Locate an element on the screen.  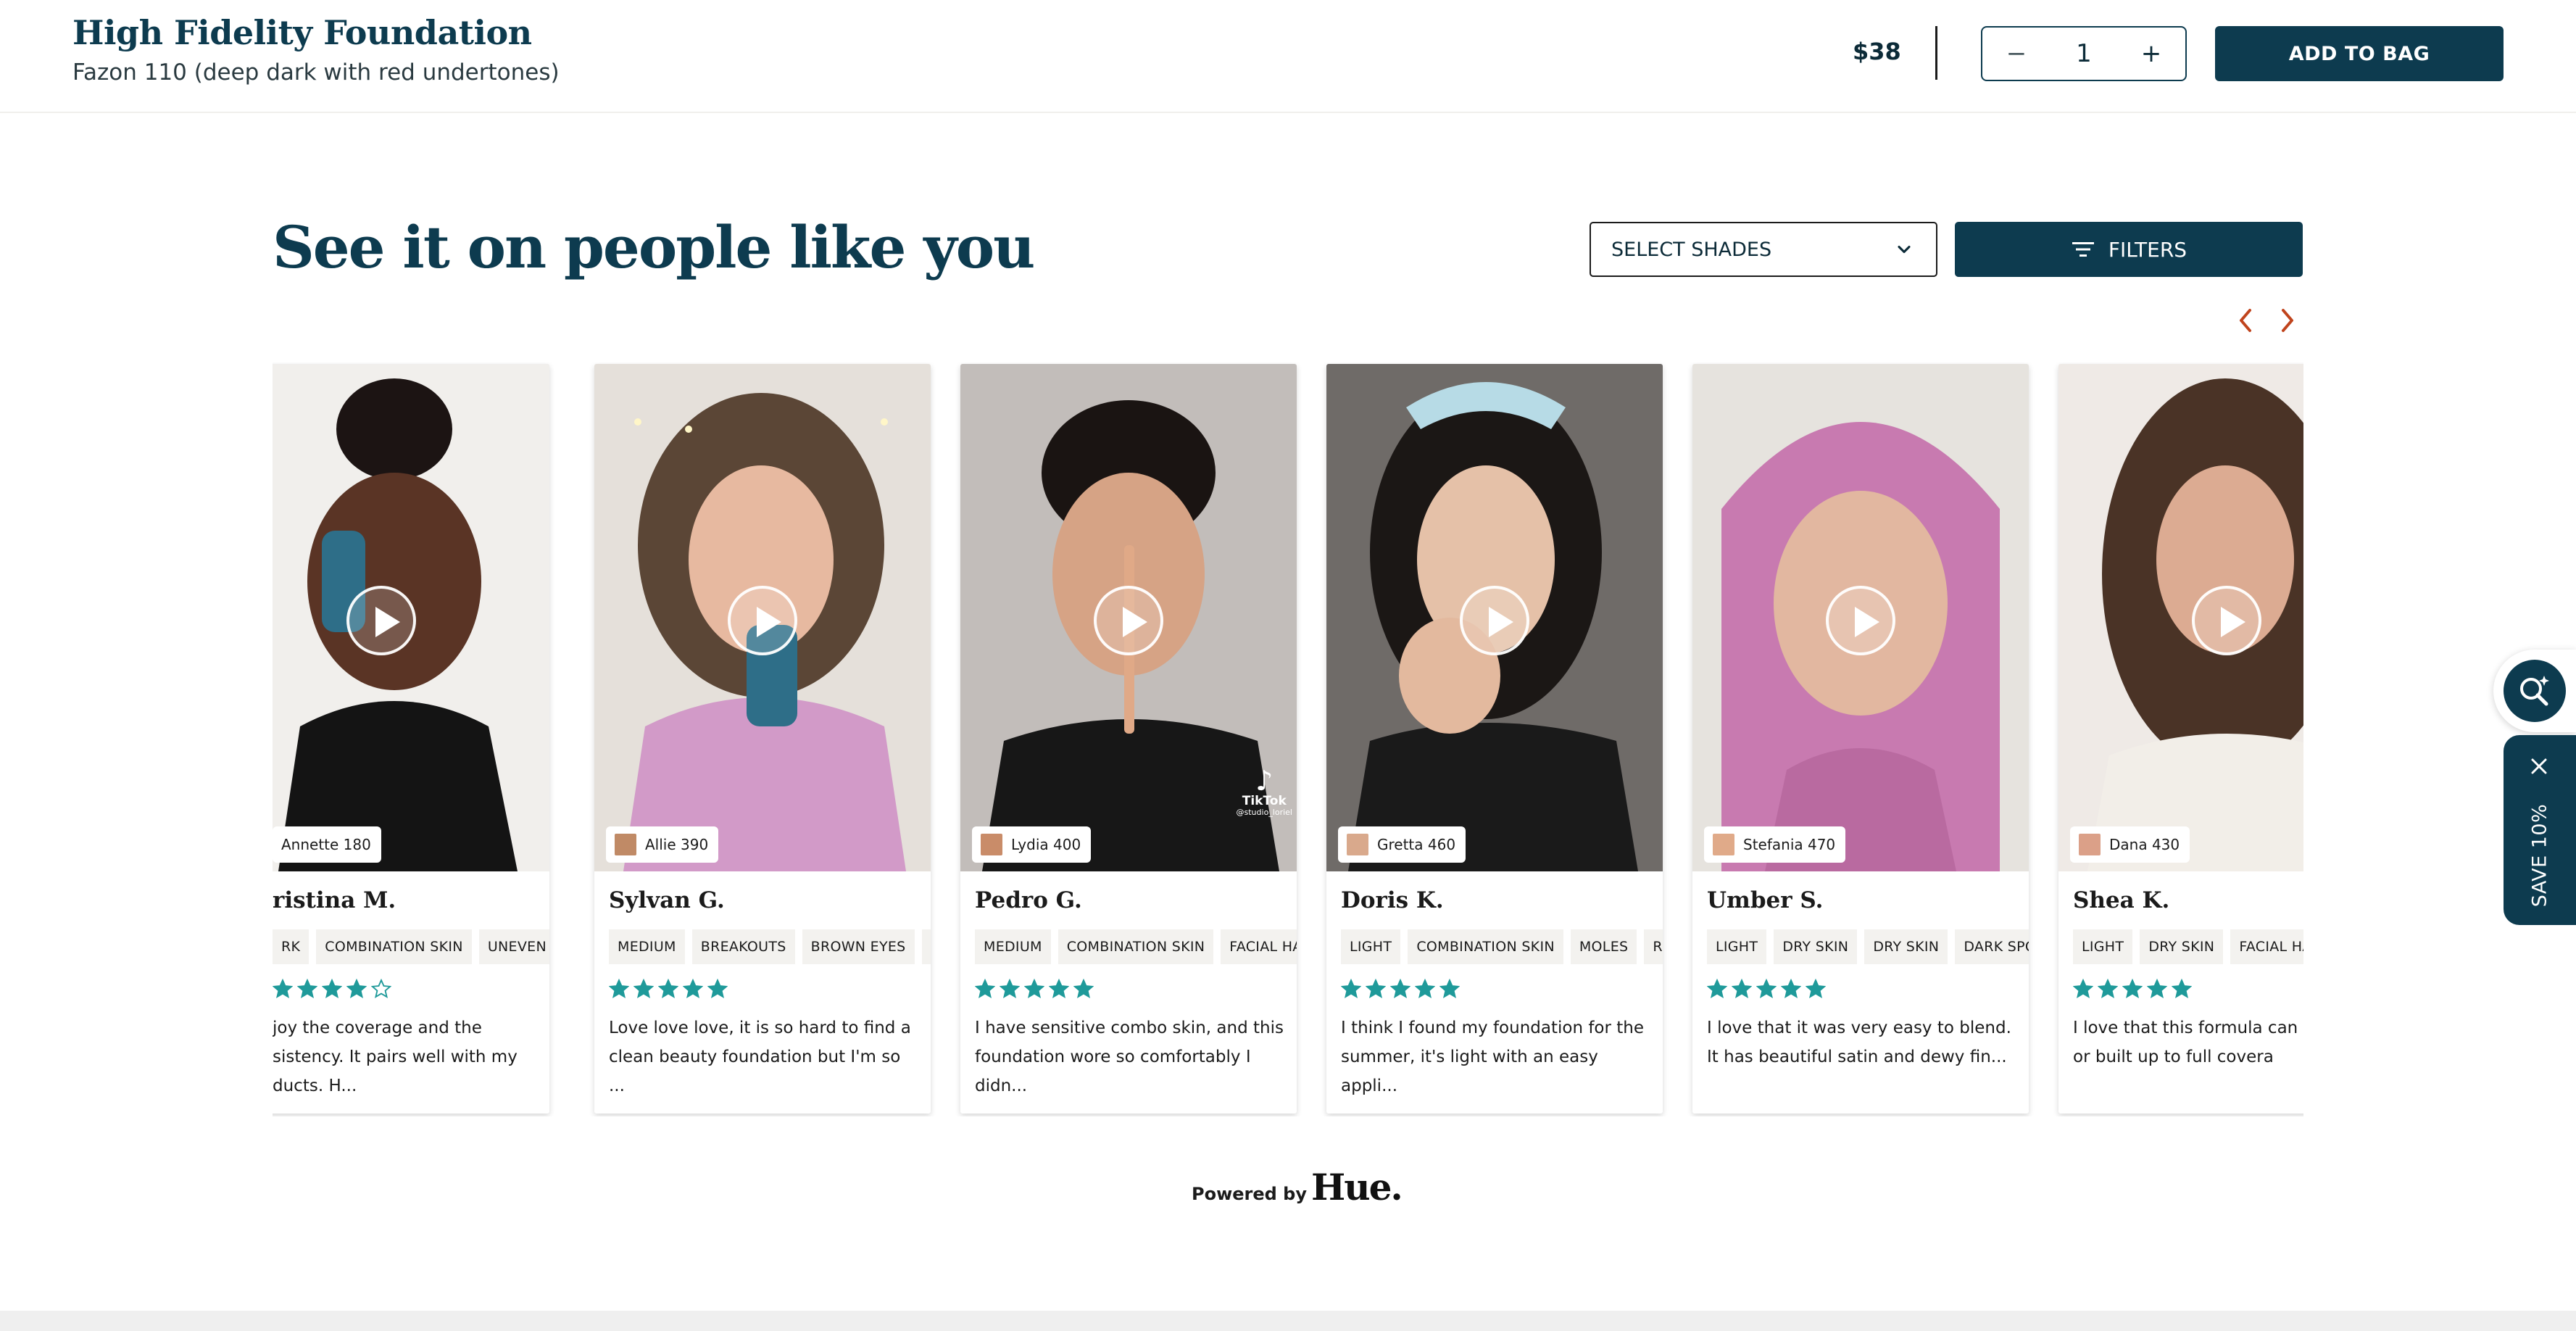
save-10-percent-tab: SAVE 10% is located at coordinates (2540, 830).